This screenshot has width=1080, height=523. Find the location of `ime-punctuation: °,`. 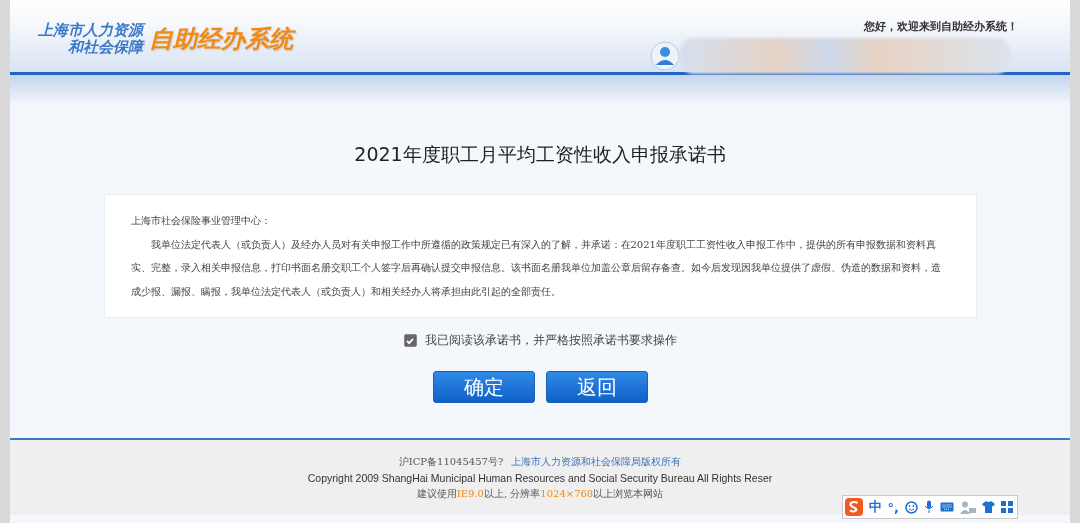

ime-punctuation: °, is located at coordinates (893, 507).